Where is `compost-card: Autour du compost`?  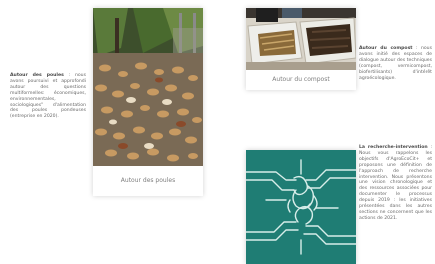
compost-card: Autour du compost is located at coordinates (301, 49).